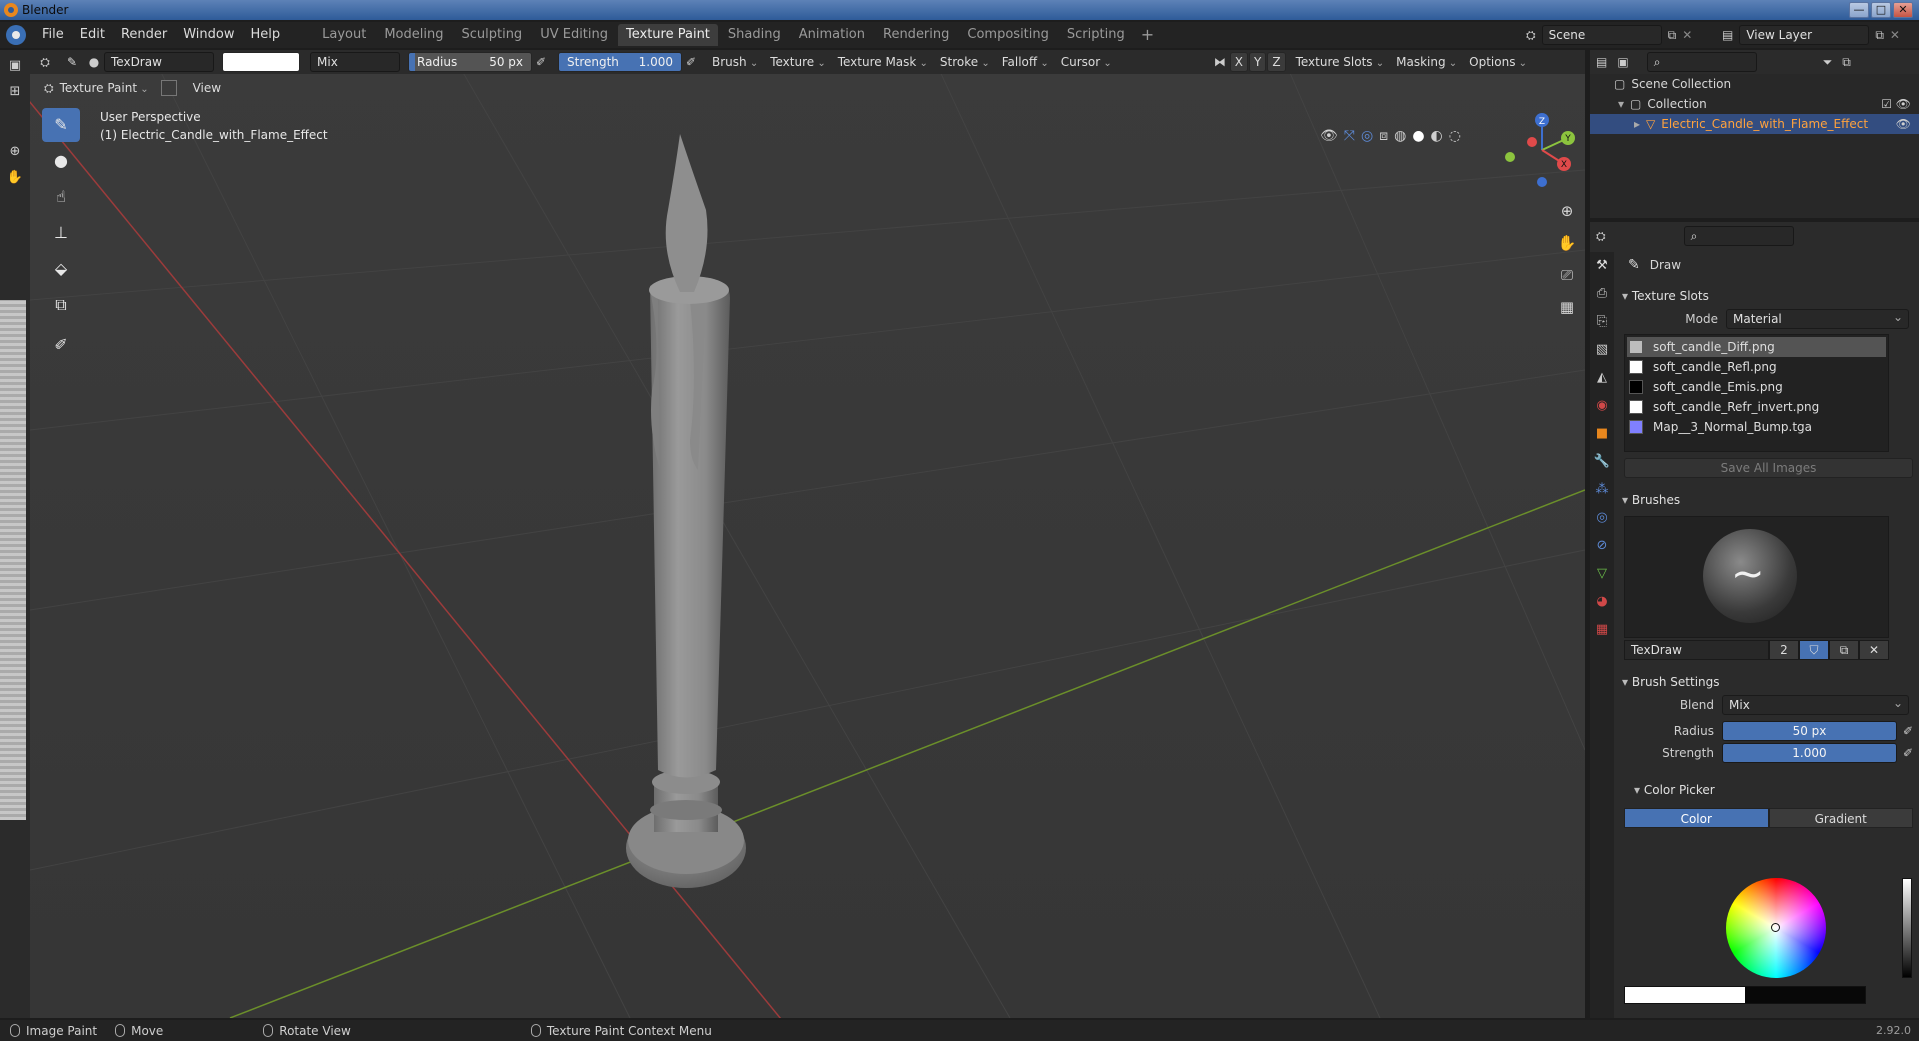  Describe the element at coordinates (1881, 10) in the screenshot. I see `maximize-button: □` at that location.